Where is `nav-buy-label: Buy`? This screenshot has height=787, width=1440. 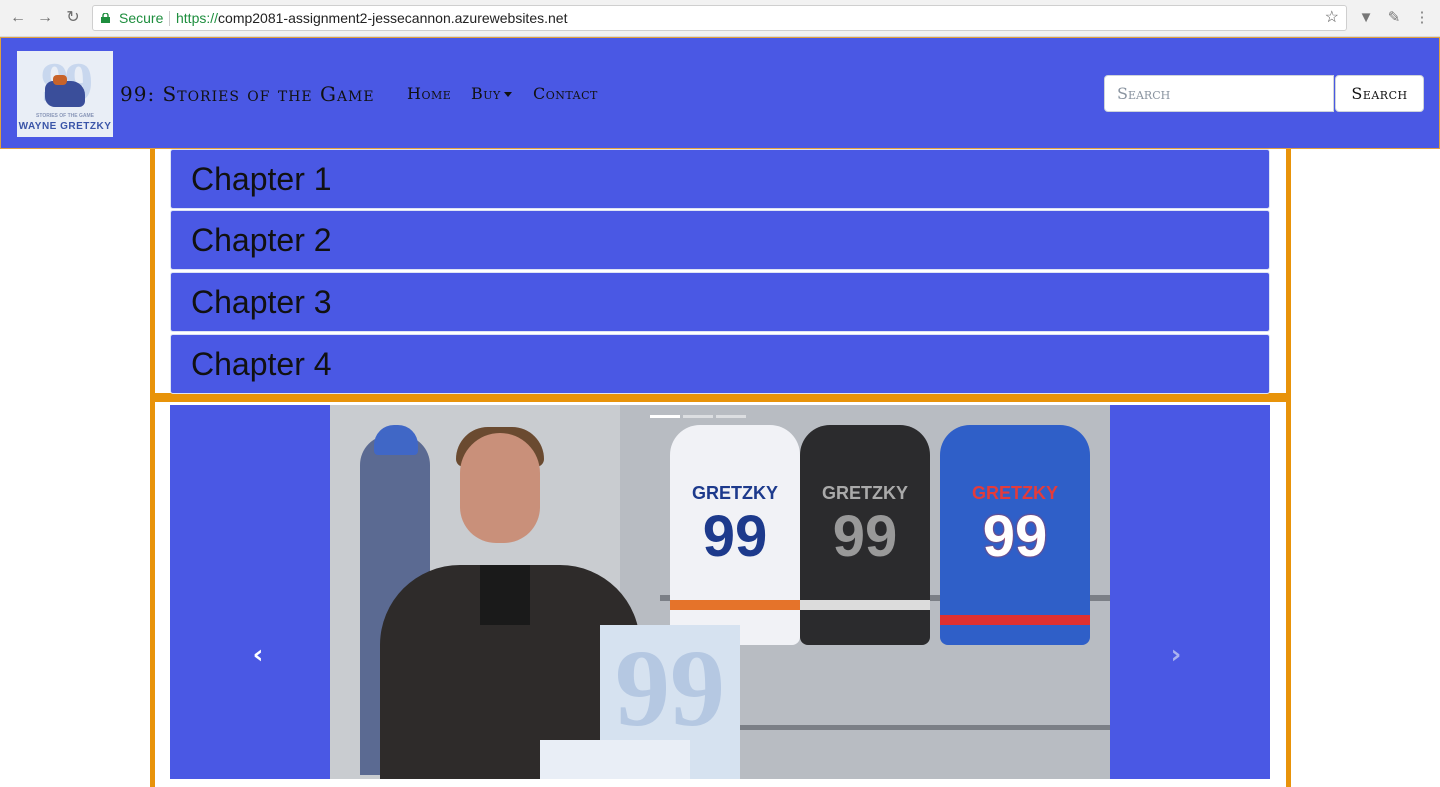 nav-buy-label: Buy is located at coordinates (486, 93).